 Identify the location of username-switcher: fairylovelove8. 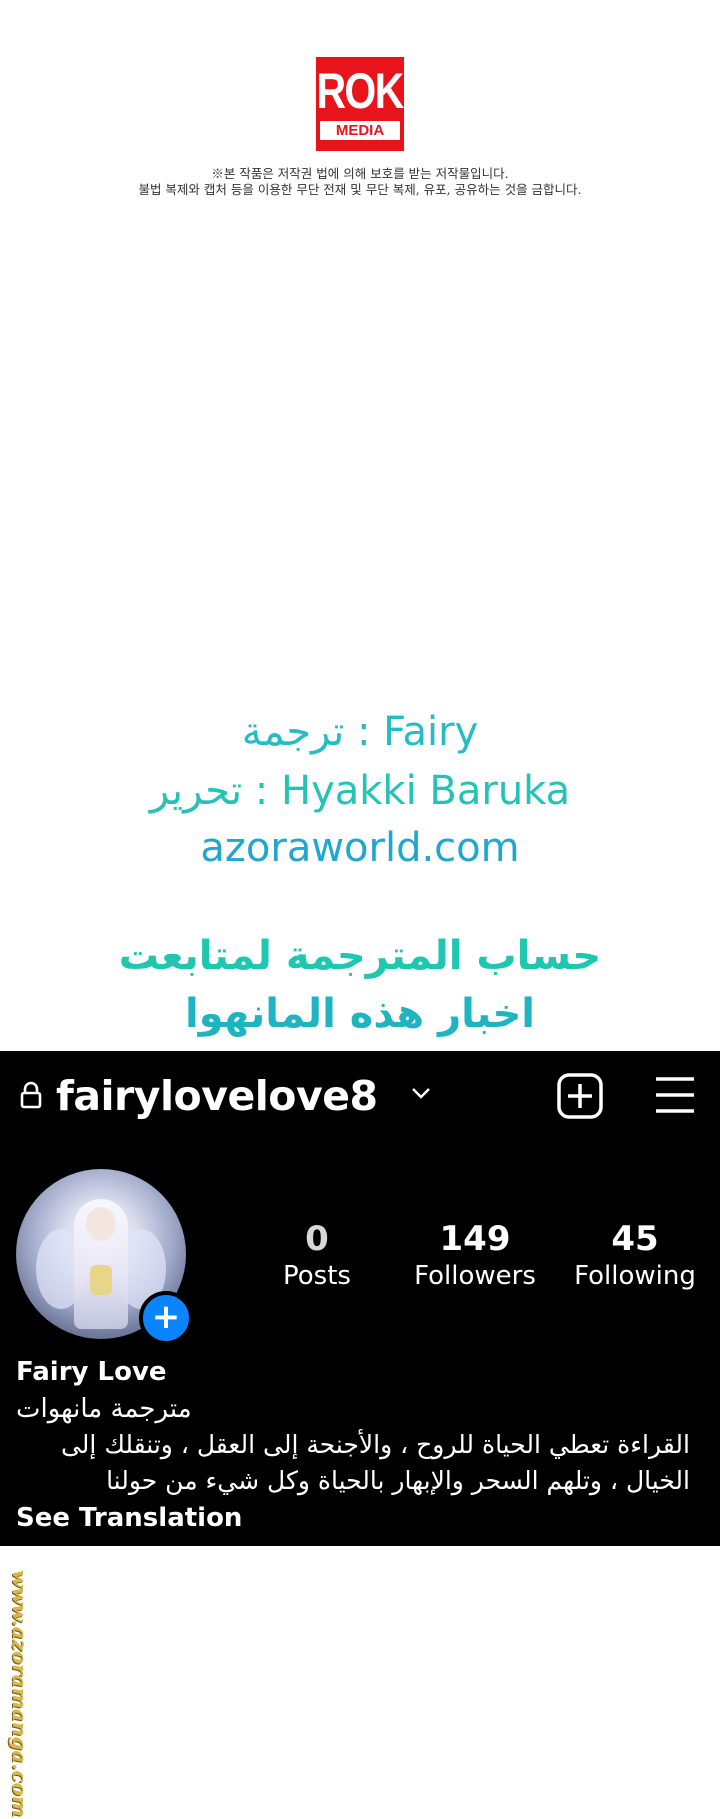
(217, 1096).